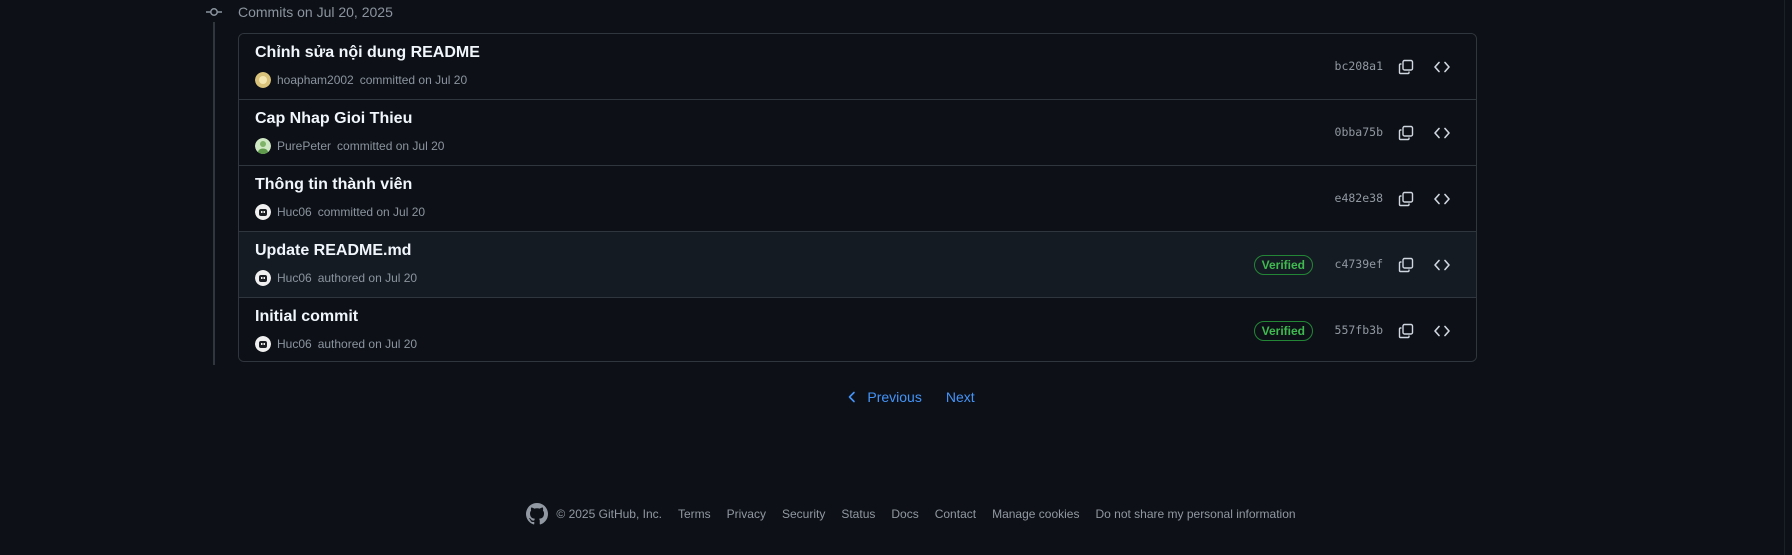 The height and width of the screenshot is (555, 1792). Describe the element at coordinates (1788, 277) in the screenshot. I see `vertical-scrollbar` at that location.